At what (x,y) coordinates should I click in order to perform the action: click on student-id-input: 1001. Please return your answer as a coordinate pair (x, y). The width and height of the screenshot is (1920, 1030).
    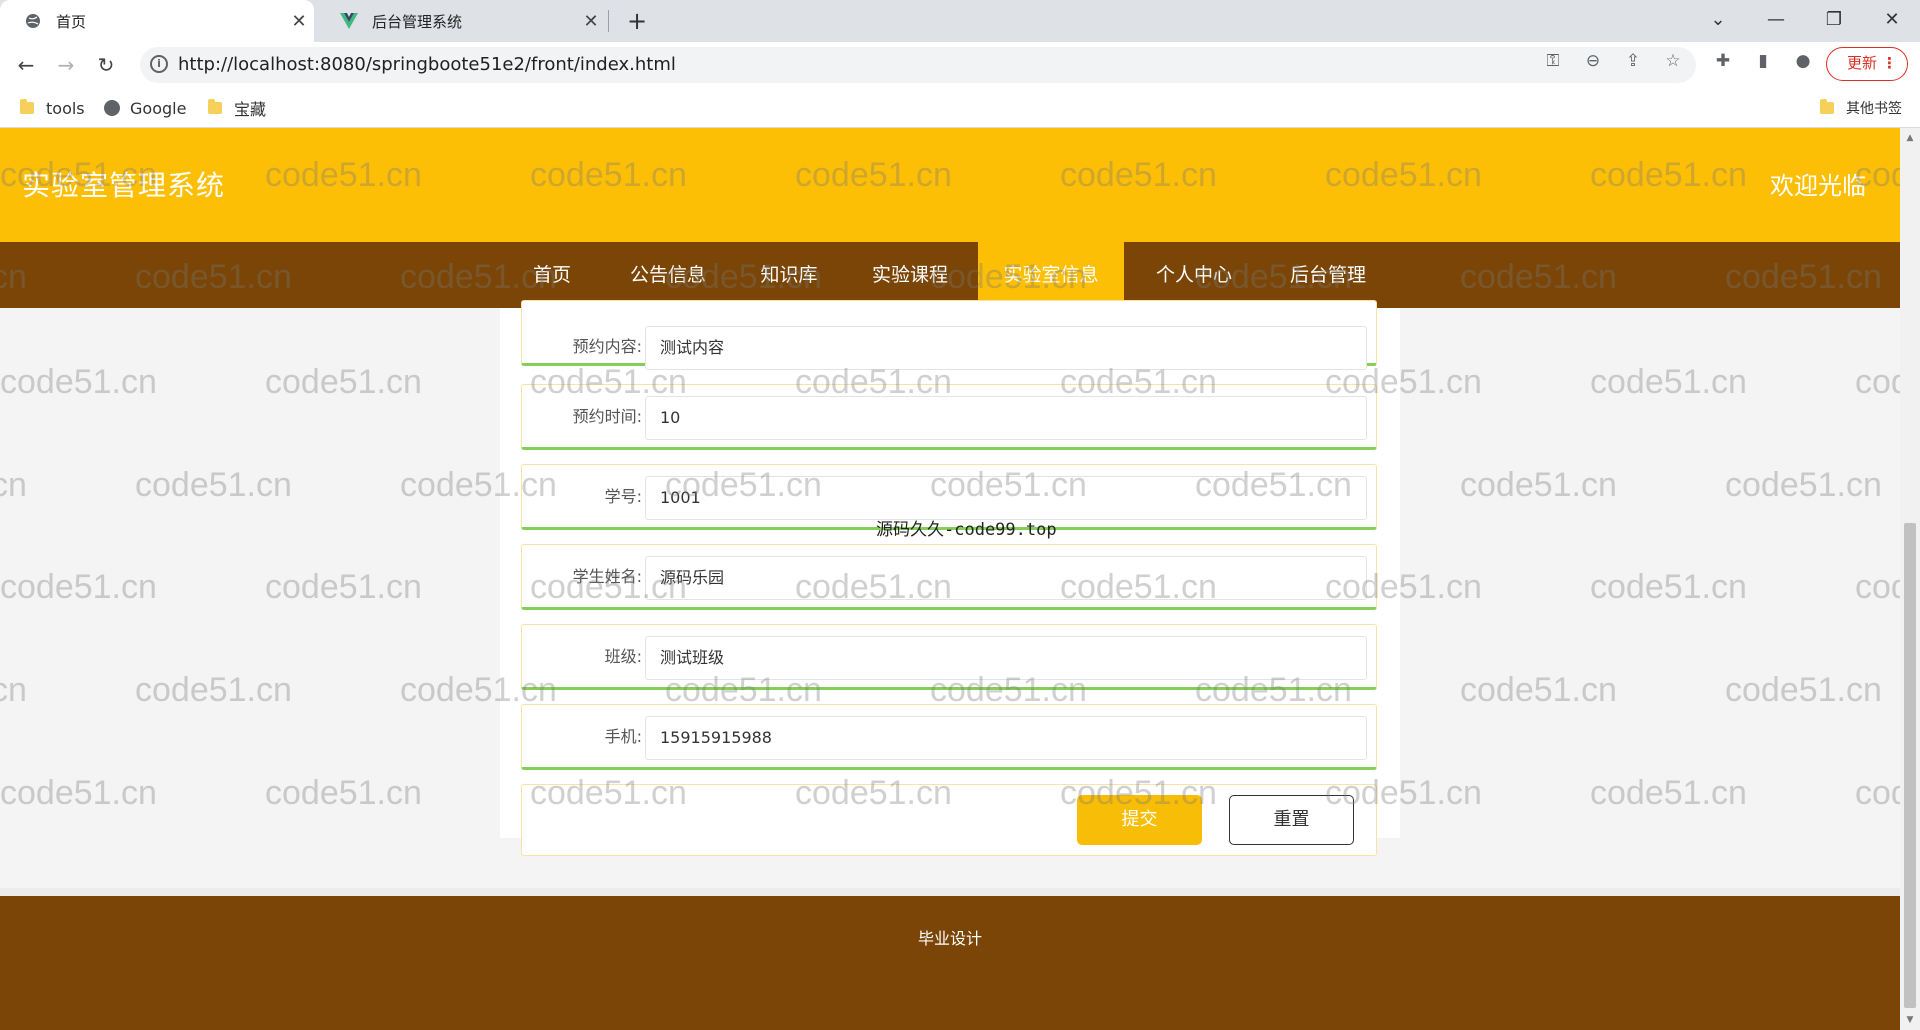
    Looking at the image, I should click on (1006, 498).